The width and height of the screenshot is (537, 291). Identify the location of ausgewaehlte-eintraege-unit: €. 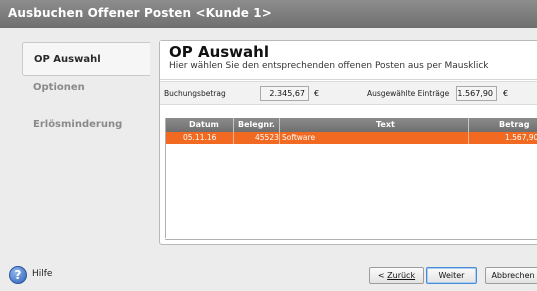
(506, 93).